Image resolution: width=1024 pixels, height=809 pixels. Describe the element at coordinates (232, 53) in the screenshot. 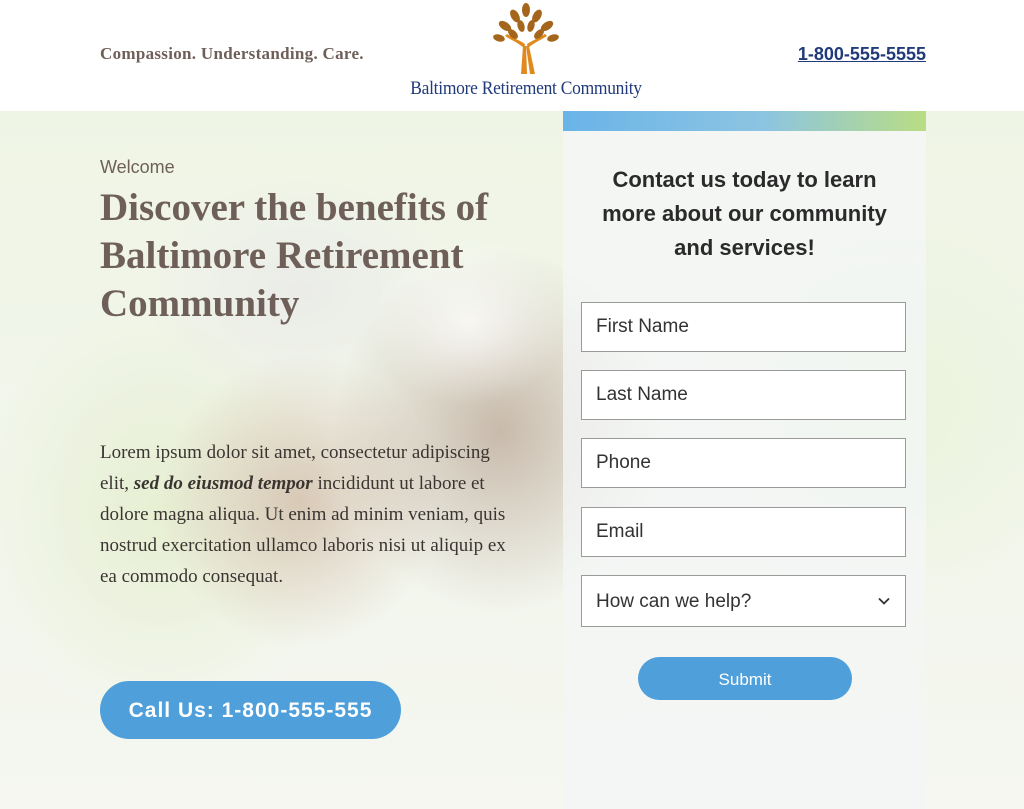

I see `tagline: Compassion. Understanding. Care.` at that location.